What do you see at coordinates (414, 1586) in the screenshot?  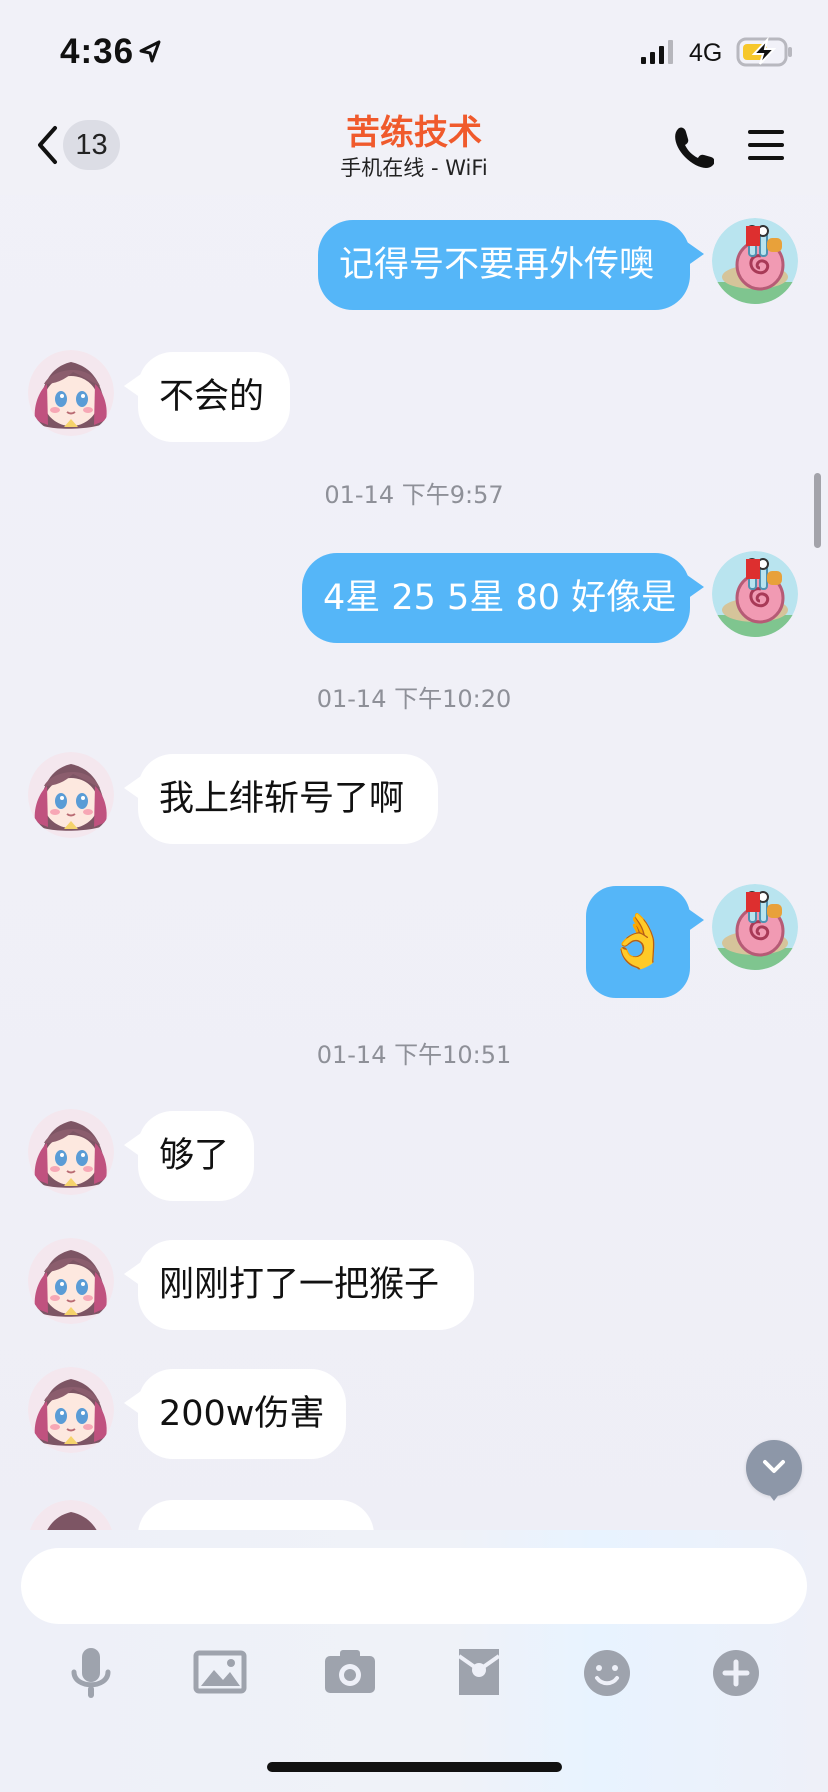 I see `message-input` at bounding box center [414, 1586].